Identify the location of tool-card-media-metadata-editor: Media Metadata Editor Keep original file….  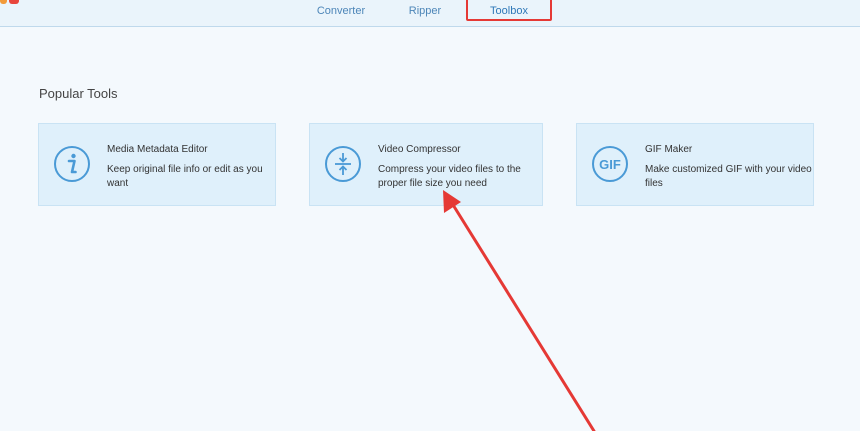
(157, 164).